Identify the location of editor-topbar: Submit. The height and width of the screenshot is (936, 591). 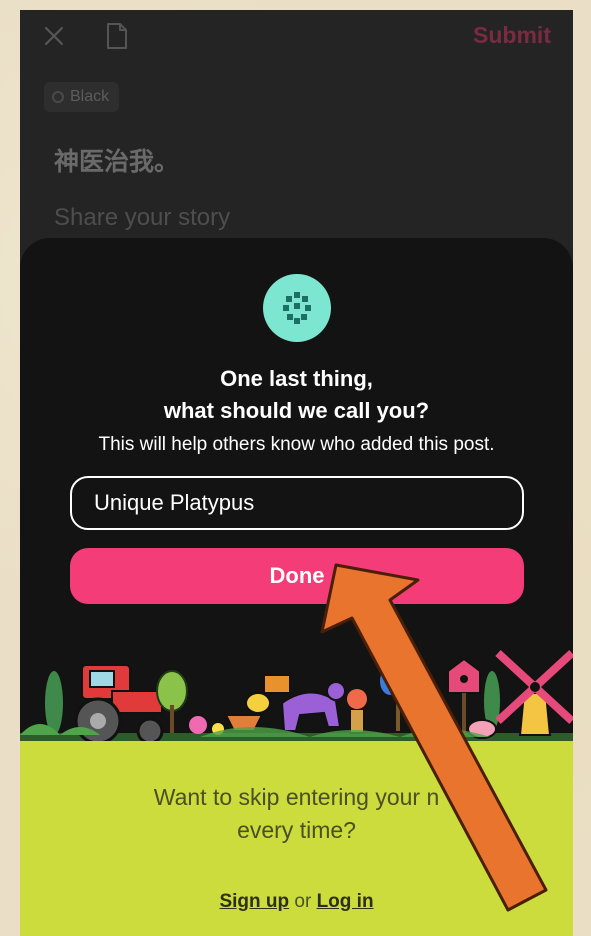
(296, 36).